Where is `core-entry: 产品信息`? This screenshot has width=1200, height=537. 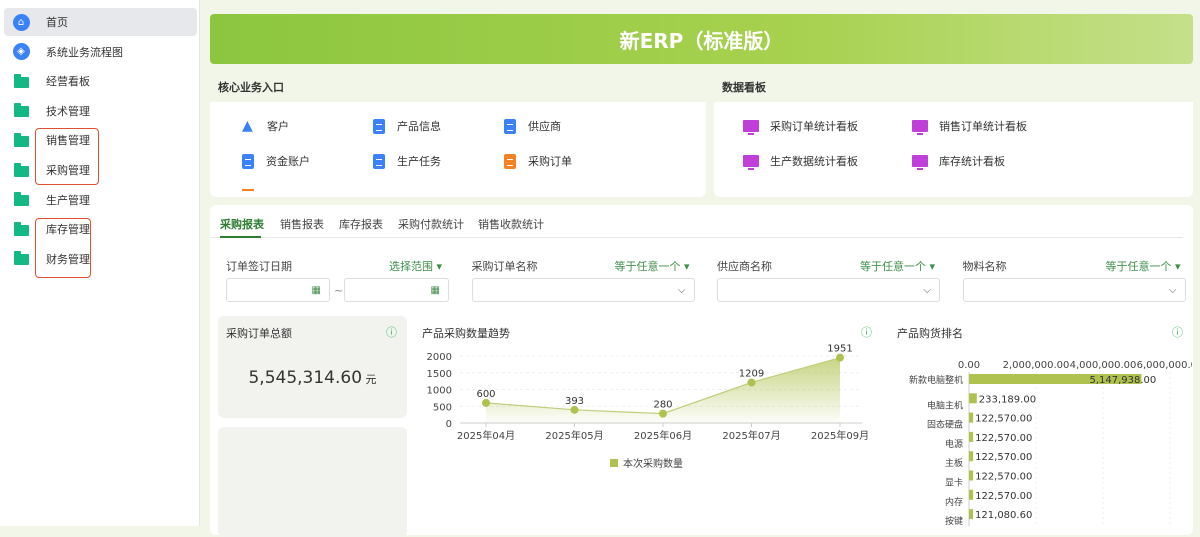
core-entry: 产品信息 is located at coordinates (407, 126).